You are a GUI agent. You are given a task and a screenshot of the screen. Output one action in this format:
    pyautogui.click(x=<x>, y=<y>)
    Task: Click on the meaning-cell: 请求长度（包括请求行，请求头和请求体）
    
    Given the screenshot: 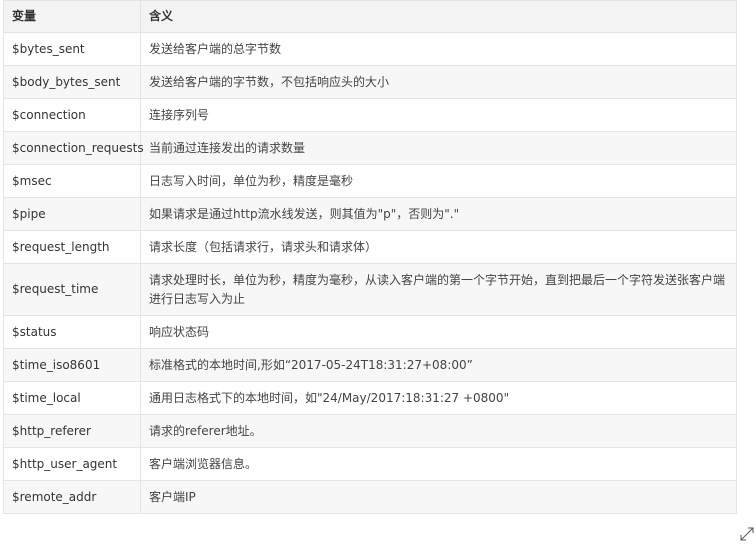 What is the action you would take?
    pyautogui.click(x=438, y=247)
    